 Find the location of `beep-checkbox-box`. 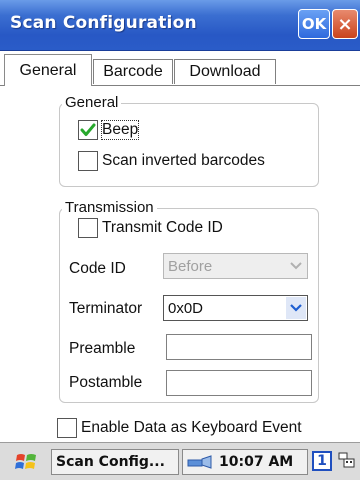

beep-checkbox-box is located at coordinates (88, 130).